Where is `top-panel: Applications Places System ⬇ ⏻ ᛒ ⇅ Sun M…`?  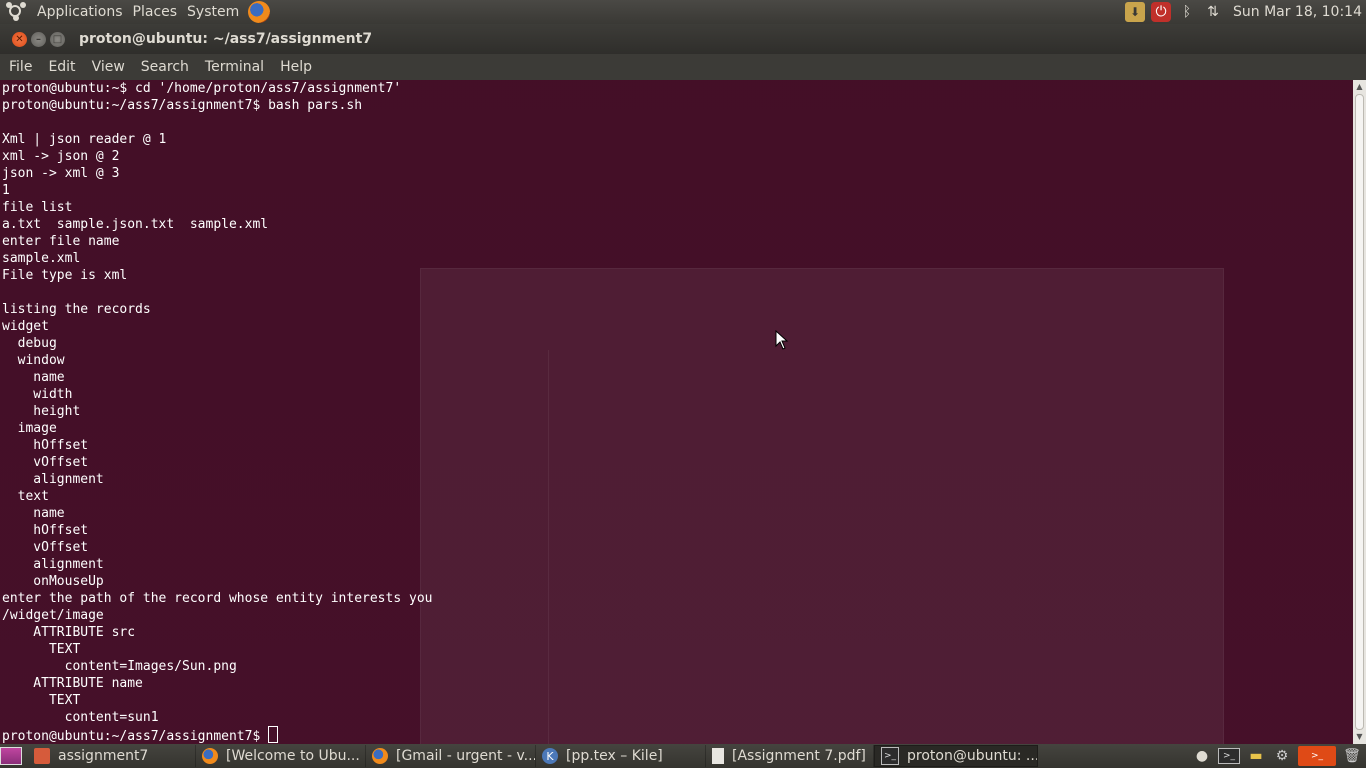
top-panel: Applications Places System ⬇ ⏻ ᛒ ⇅ Sun M… is located at coordinates (683, 12).